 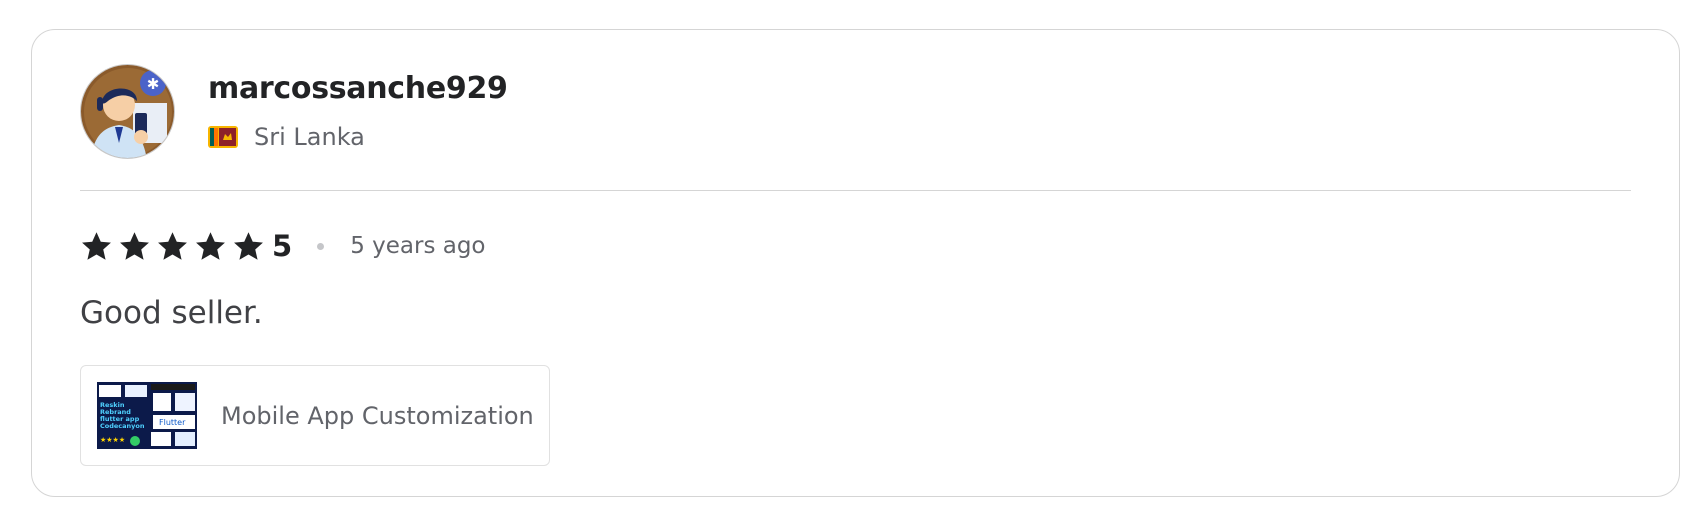 What do you see at coordinates (172, 422) in the screenshot?
I see `svg-text: Flutter` at bounding box center [172, 422].